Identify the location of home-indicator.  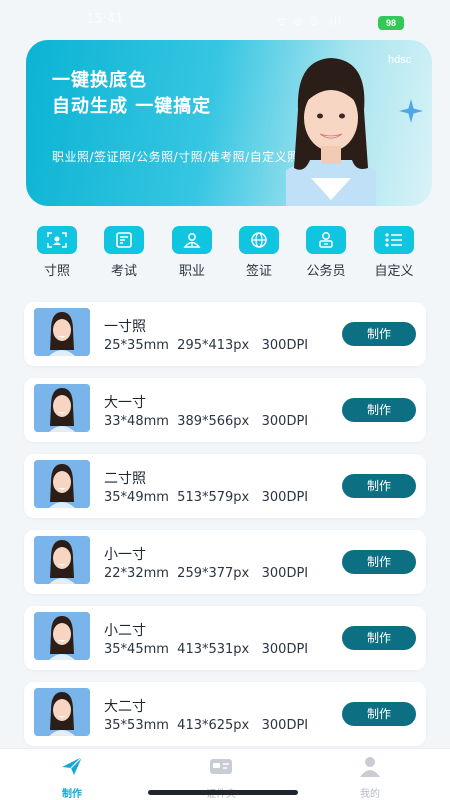
(223, 792).